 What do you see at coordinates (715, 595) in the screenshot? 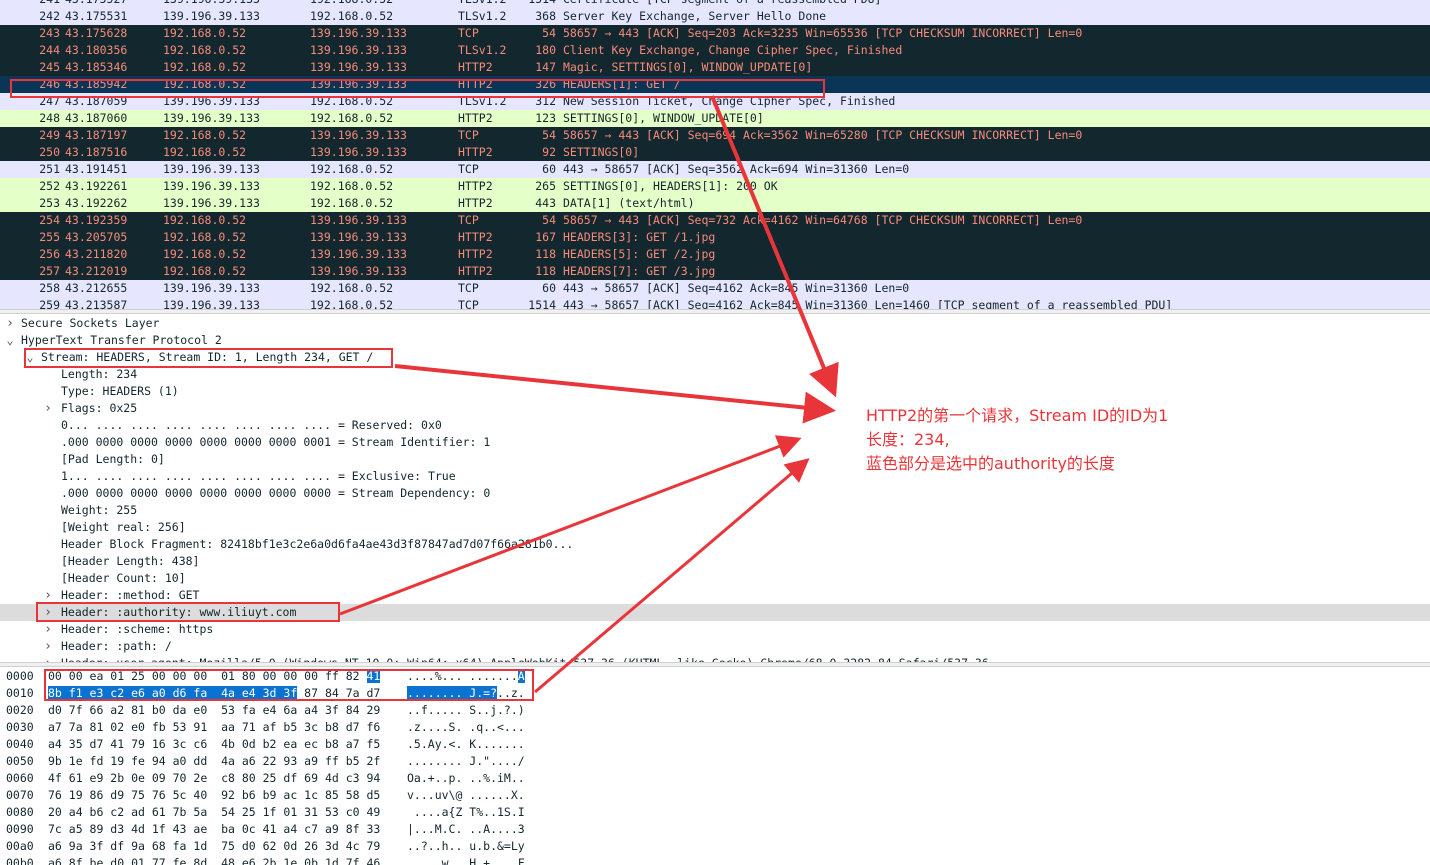
I see `tree-item: › Header: :method: GET` at bounding box center [715, 595].